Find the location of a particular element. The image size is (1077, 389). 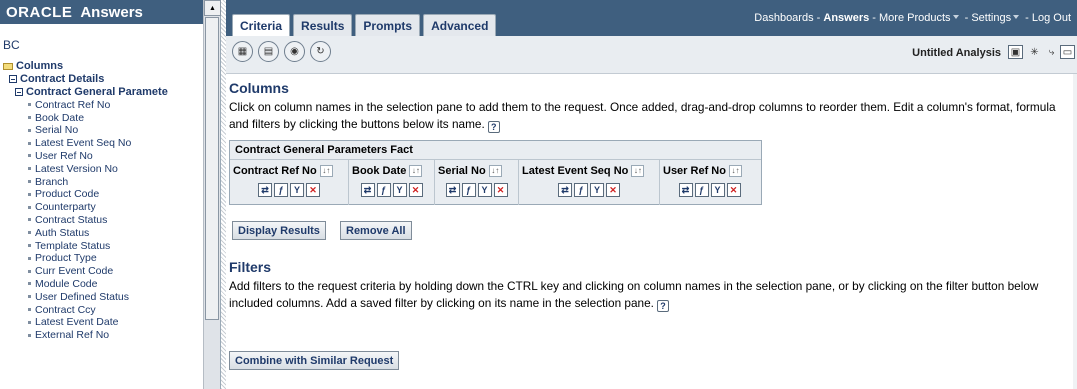

criteria-column-header: Latest Event Seq No ↓↑ is located at coordinates (589, 171).